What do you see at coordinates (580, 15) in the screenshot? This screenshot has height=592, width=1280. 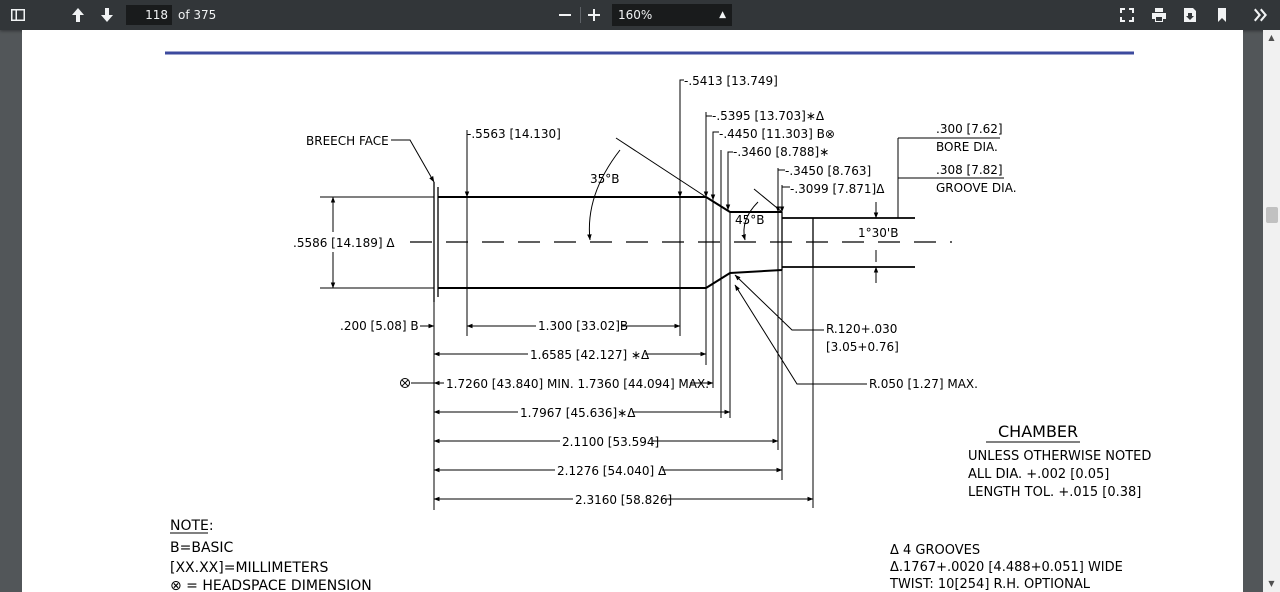 I see `toolbar-divider` at bounding box center [580, 15].